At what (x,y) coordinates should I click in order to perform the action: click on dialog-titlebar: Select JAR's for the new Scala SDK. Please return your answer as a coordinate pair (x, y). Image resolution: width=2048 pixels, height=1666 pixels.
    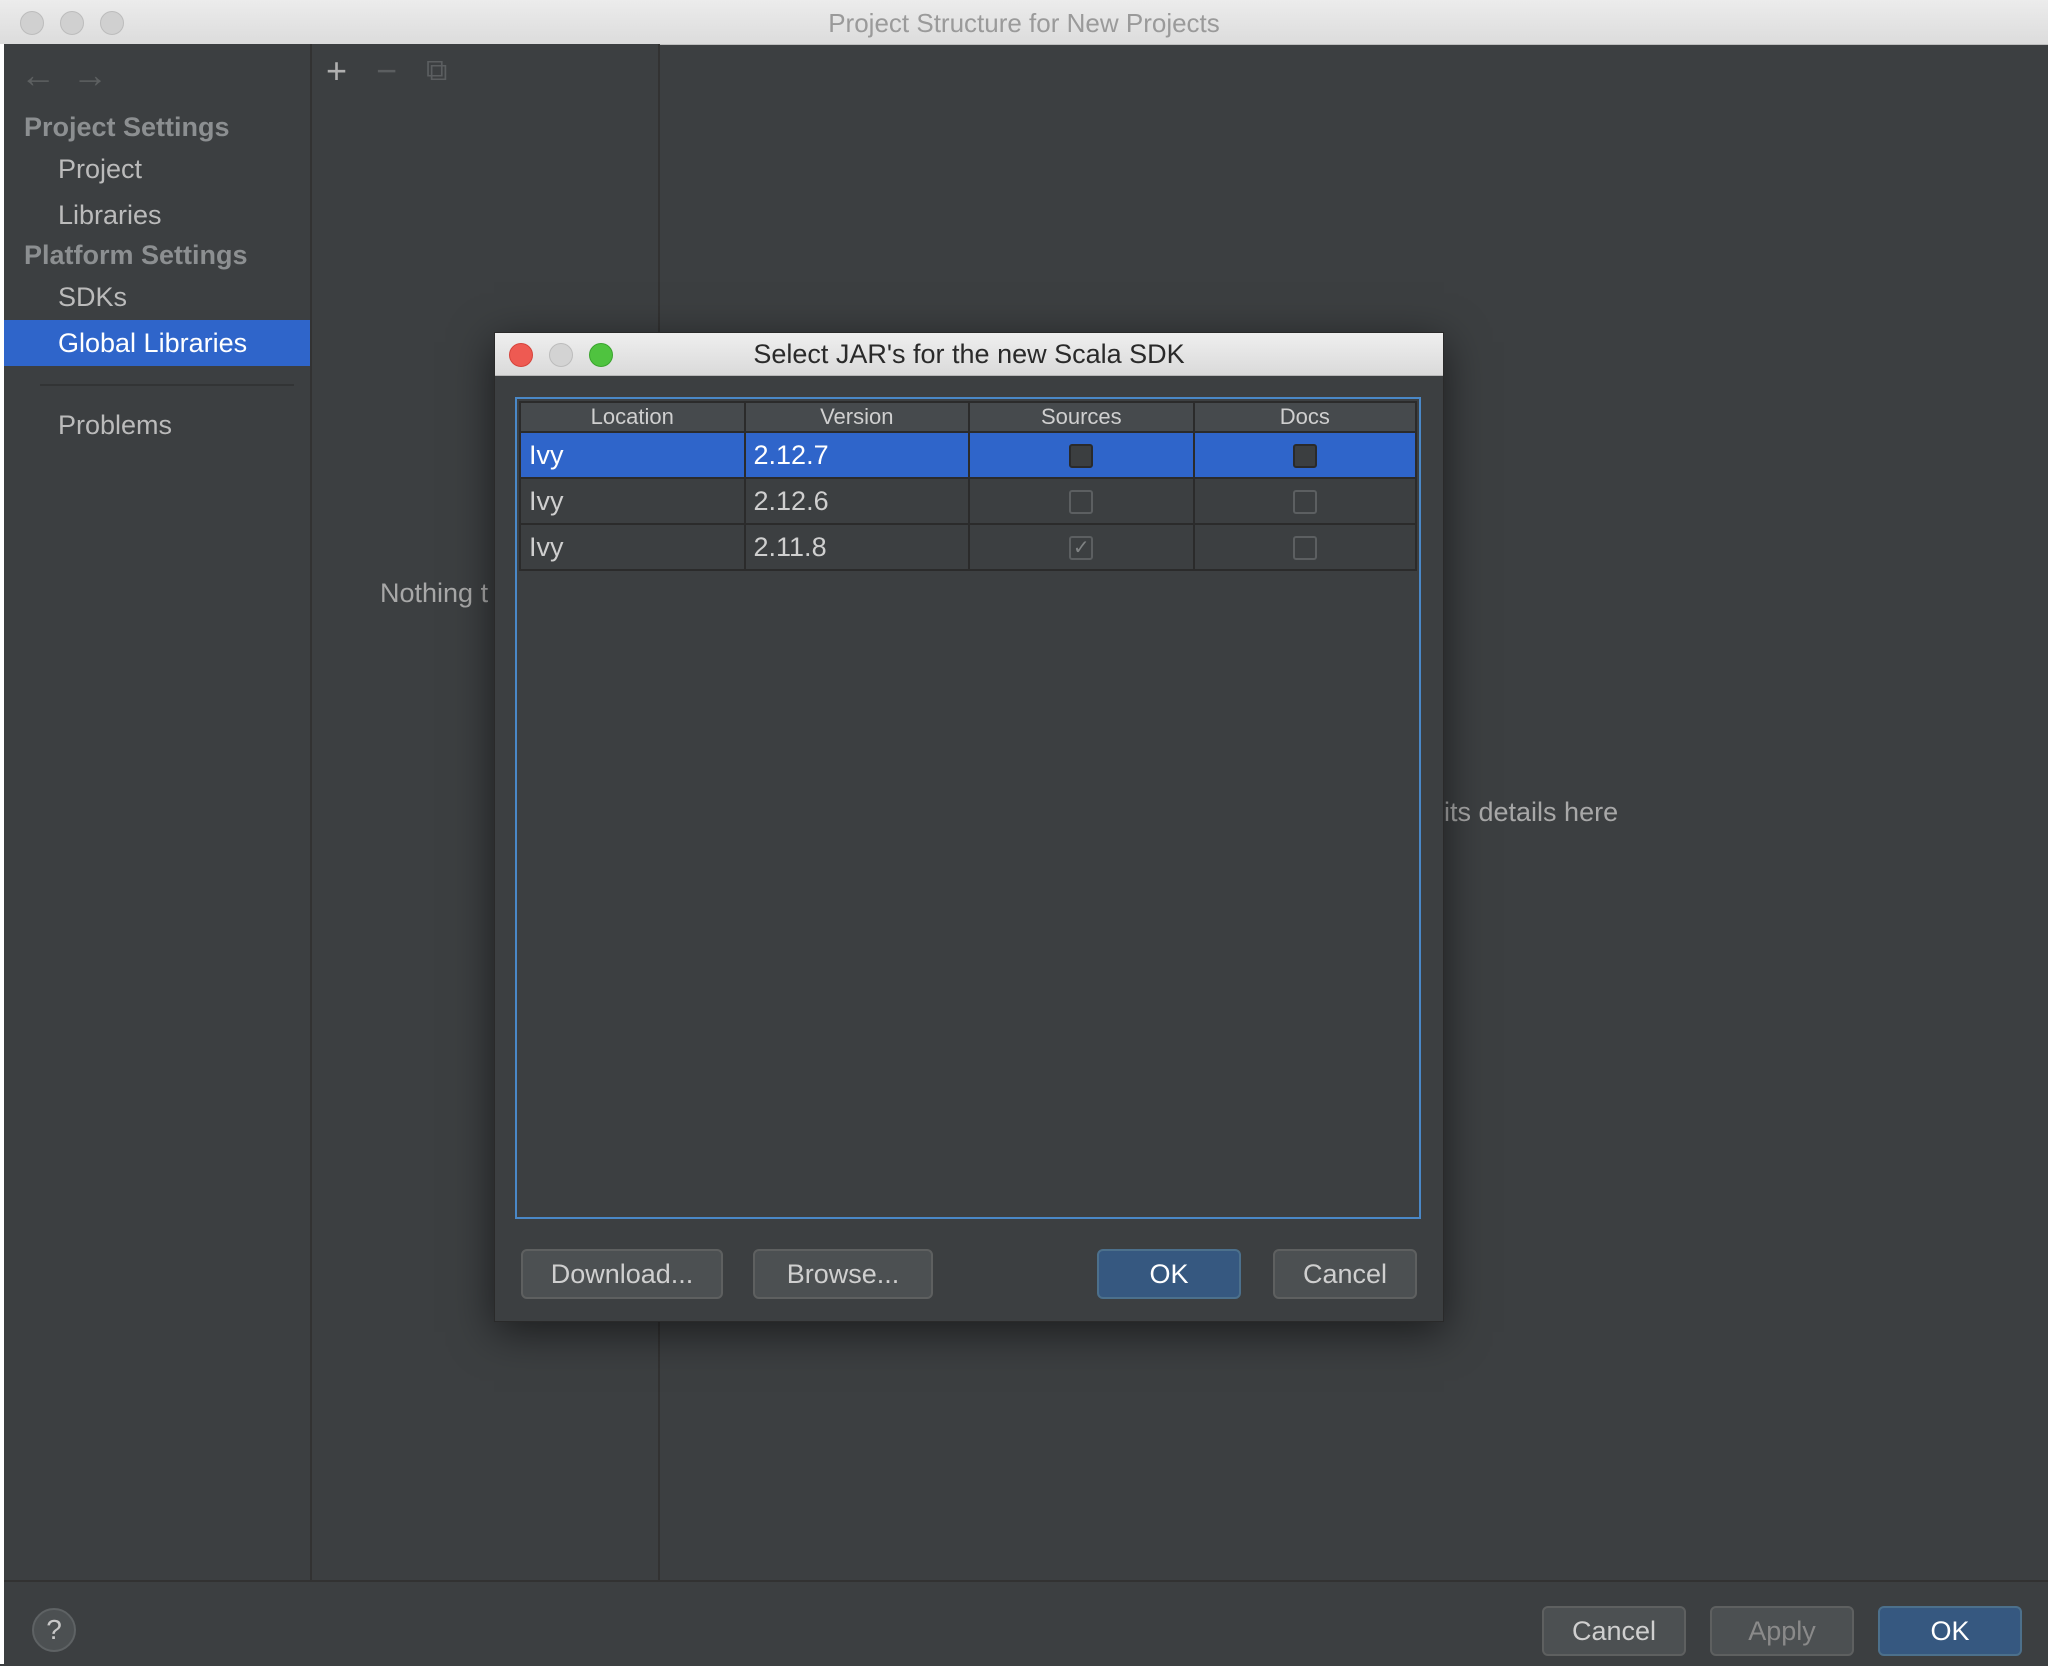
    Looking at the image, I should click on (969, 354).